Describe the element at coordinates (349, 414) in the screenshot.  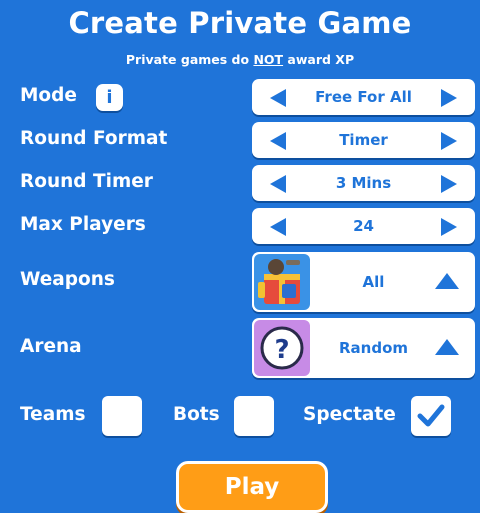
I see `spectate-label: Spectate` at that location.